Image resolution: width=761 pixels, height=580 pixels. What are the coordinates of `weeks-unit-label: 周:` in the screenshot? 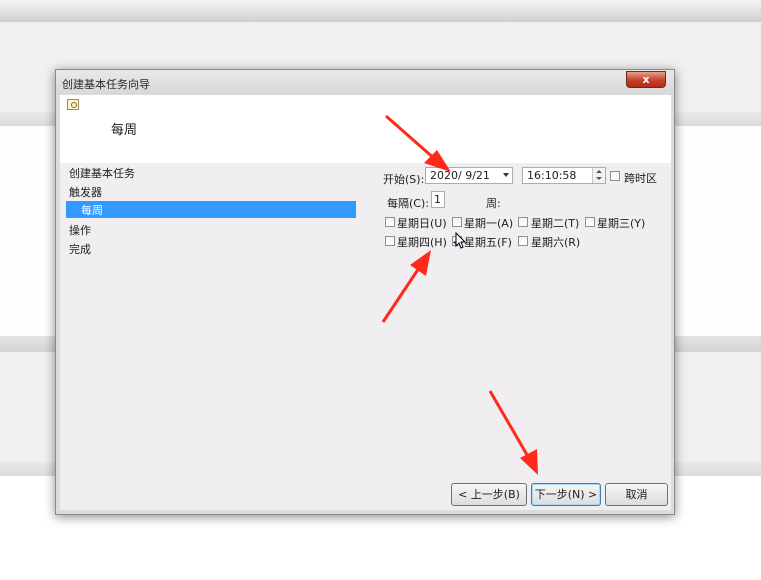 It's located at (493, 203).